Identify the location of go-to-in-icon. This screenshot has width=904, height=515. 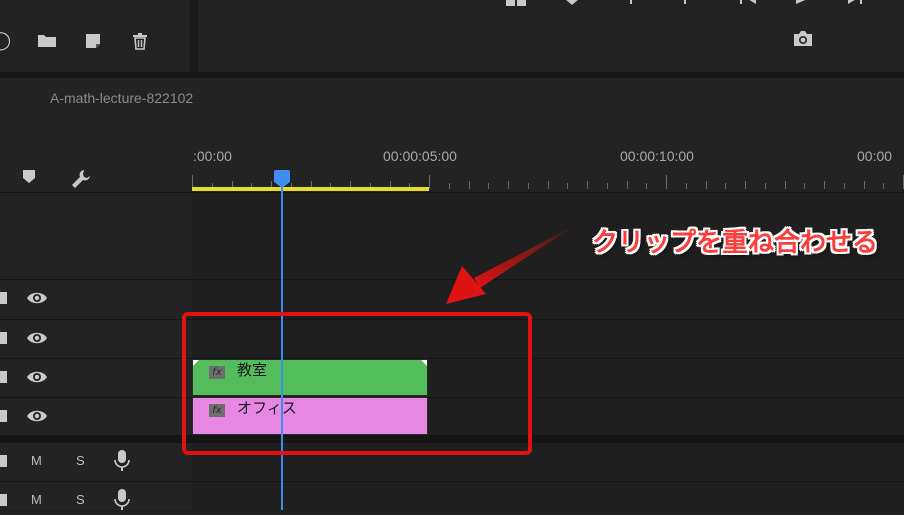
(749, 5).